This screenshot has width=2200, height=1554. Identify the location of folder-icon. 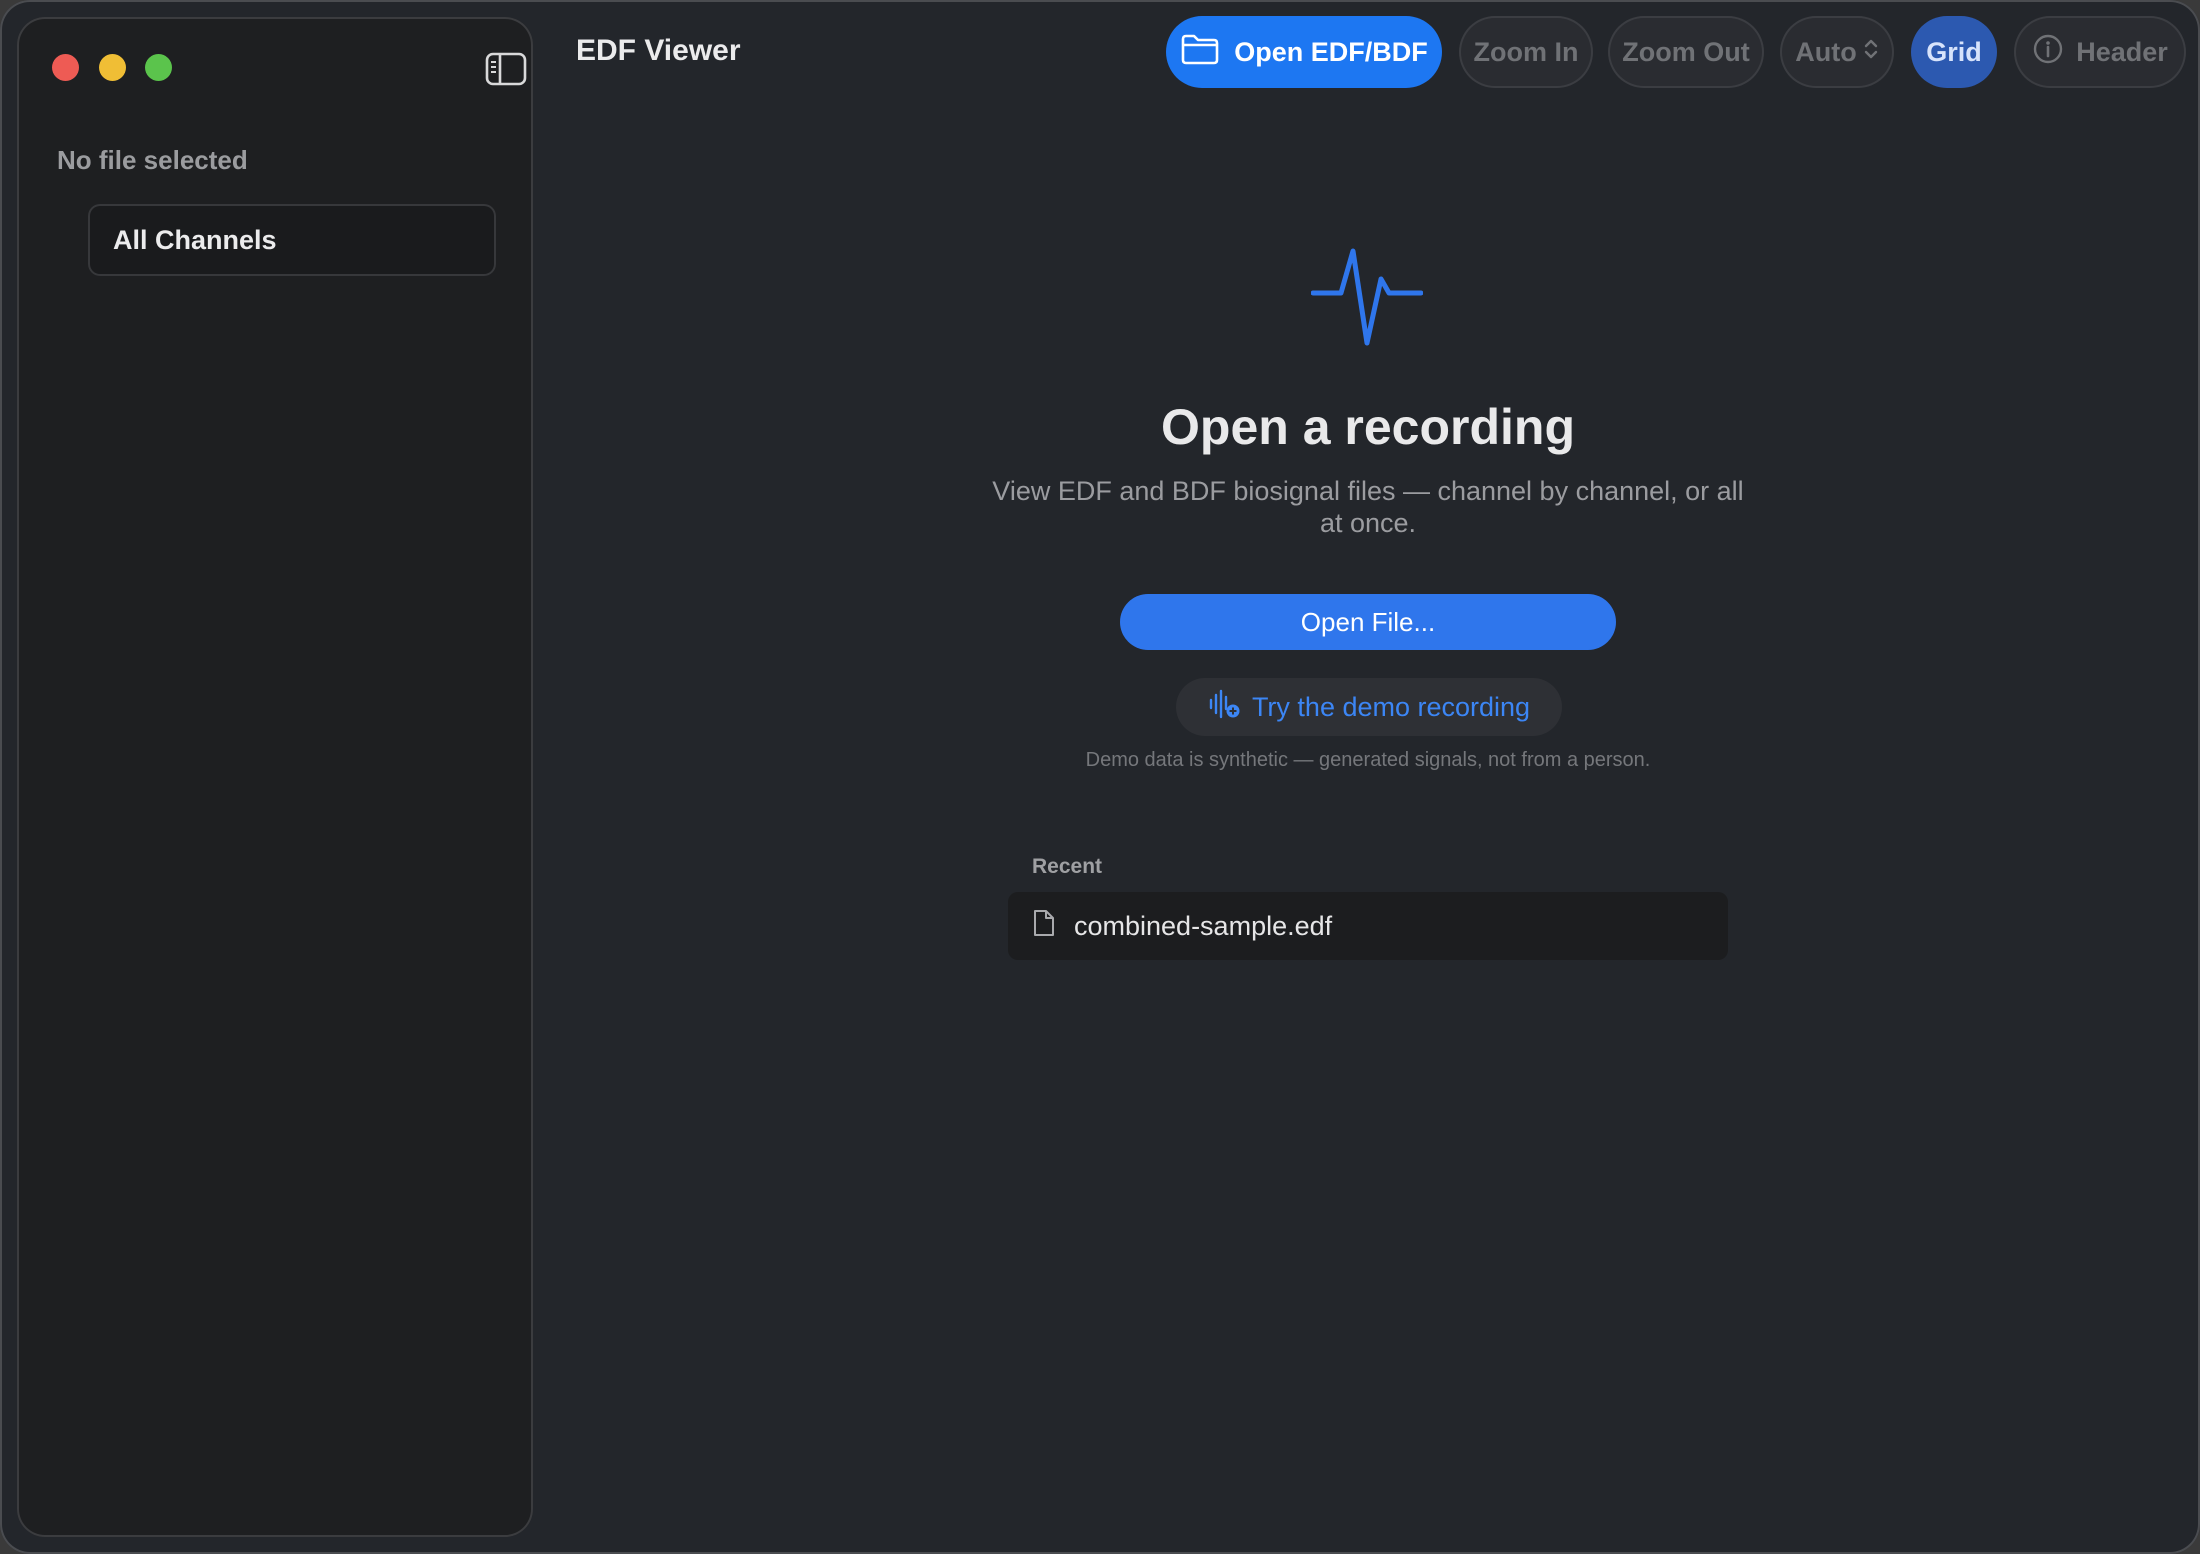
(1200, 52).